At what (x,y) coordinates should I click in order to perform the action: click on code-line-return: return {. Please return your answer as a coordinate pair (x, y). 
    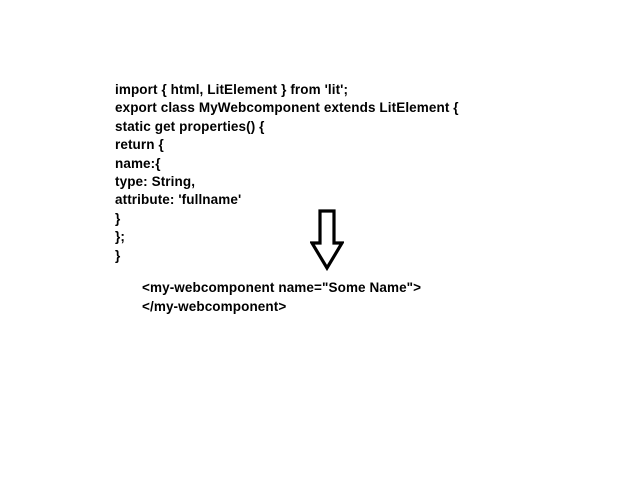
    Looking at the image, I should click on (139, 145).